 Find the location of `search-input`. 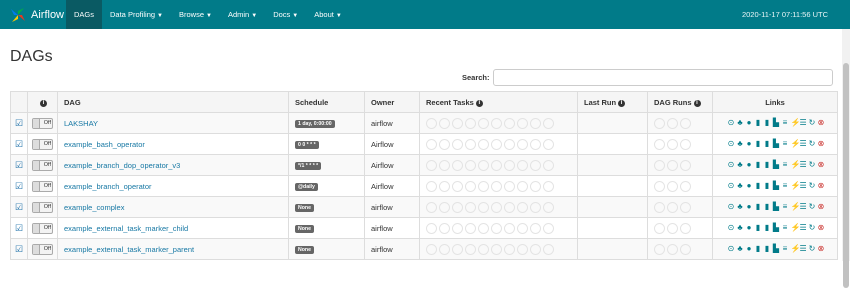

search-input is located at coordinates (663, 77).